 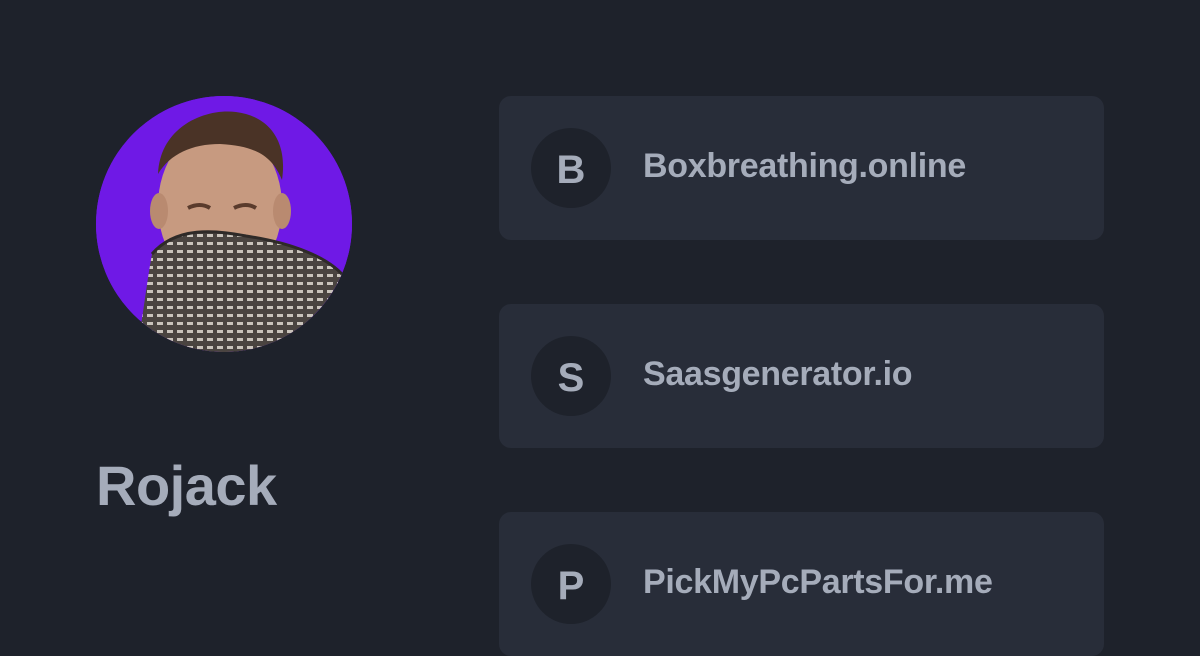 I want to click on link-card-boxbreathing: B Boxbreathing.online, so click(x=801, y=168).